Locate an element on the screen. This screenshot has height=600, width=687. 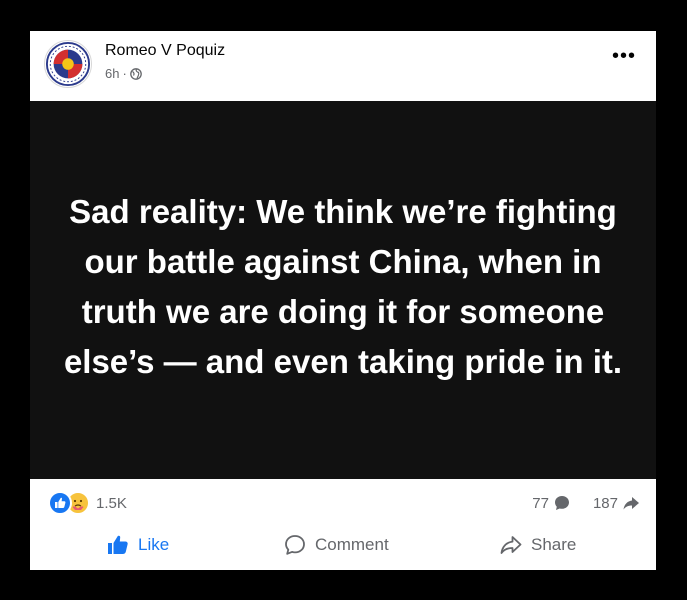
action-bar: Like Comment Share is located at coordinates (343, 545).